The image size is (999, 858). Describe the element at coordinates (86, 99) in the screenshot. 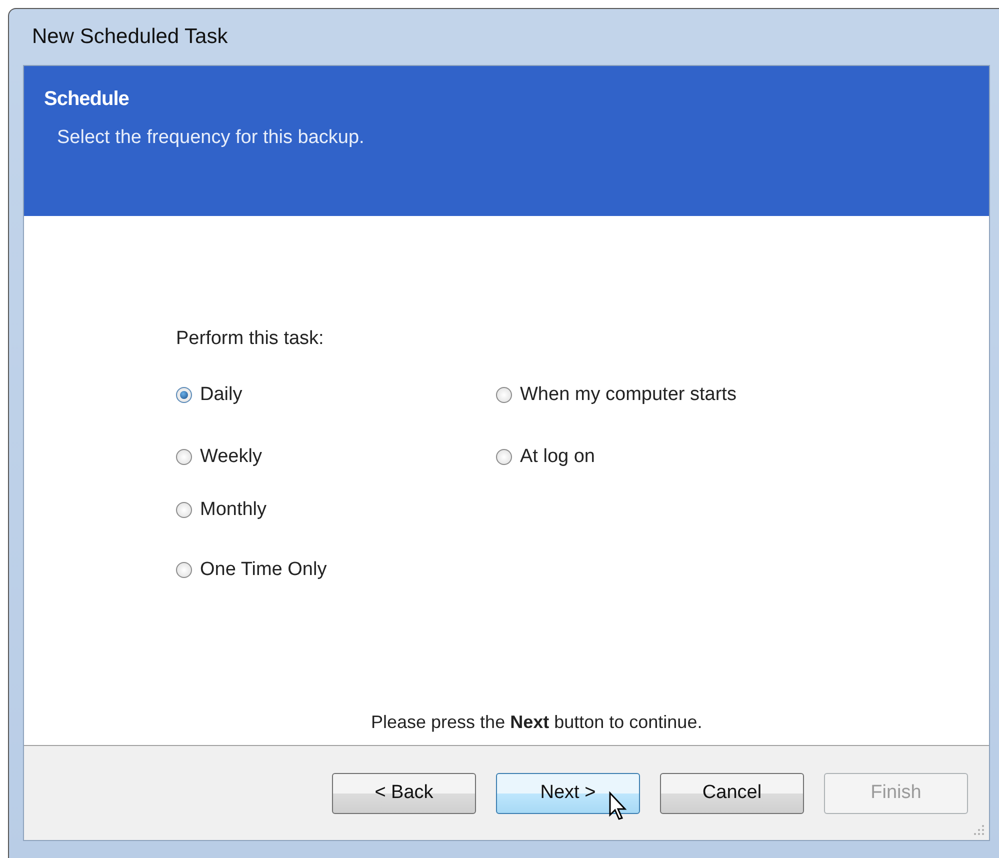

I see `header-title: Schedule` at that location.